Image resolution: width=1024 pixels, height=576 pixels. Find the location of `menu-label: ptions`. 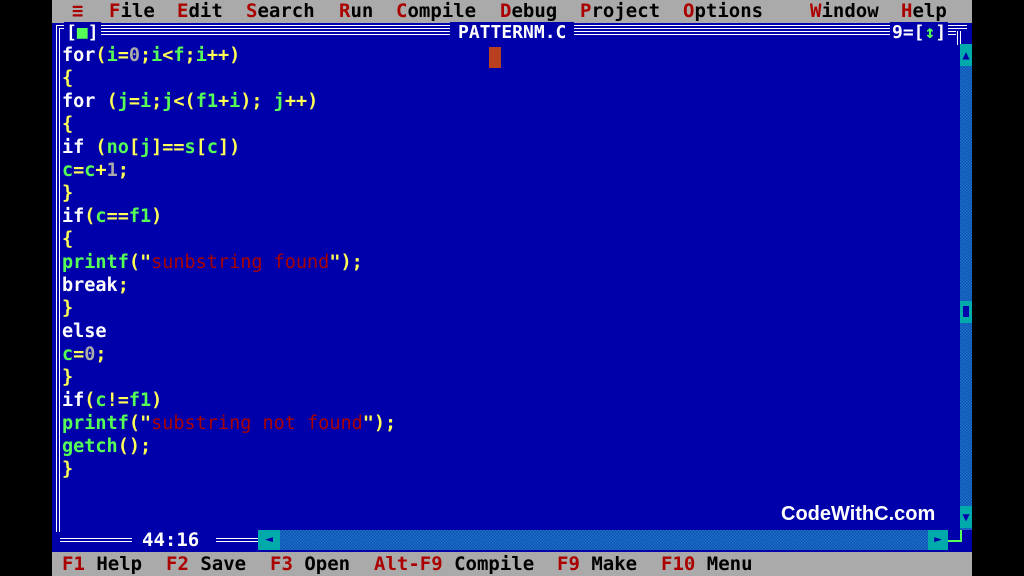

menu-label: ptions is located at coordinates (729, 11).